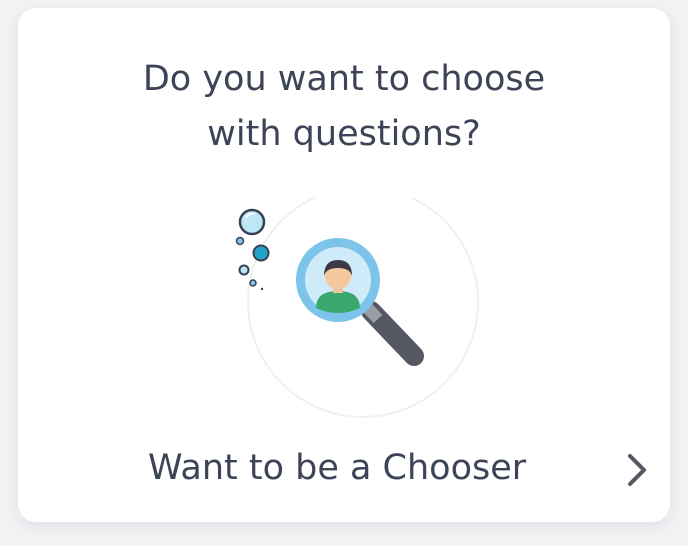  I want to click on chevron-right-icon, so click(637, 470).